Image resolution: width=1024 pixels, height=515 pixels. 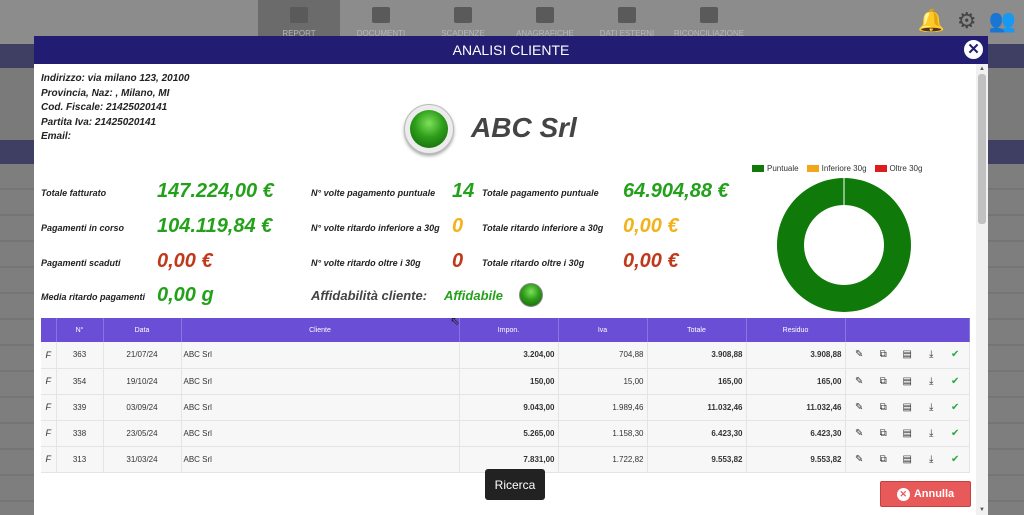 What do you see at coordinates (783, 168) in the screenshot?
I see `legend-label: Puntuale` at bounding box center [783, 168].